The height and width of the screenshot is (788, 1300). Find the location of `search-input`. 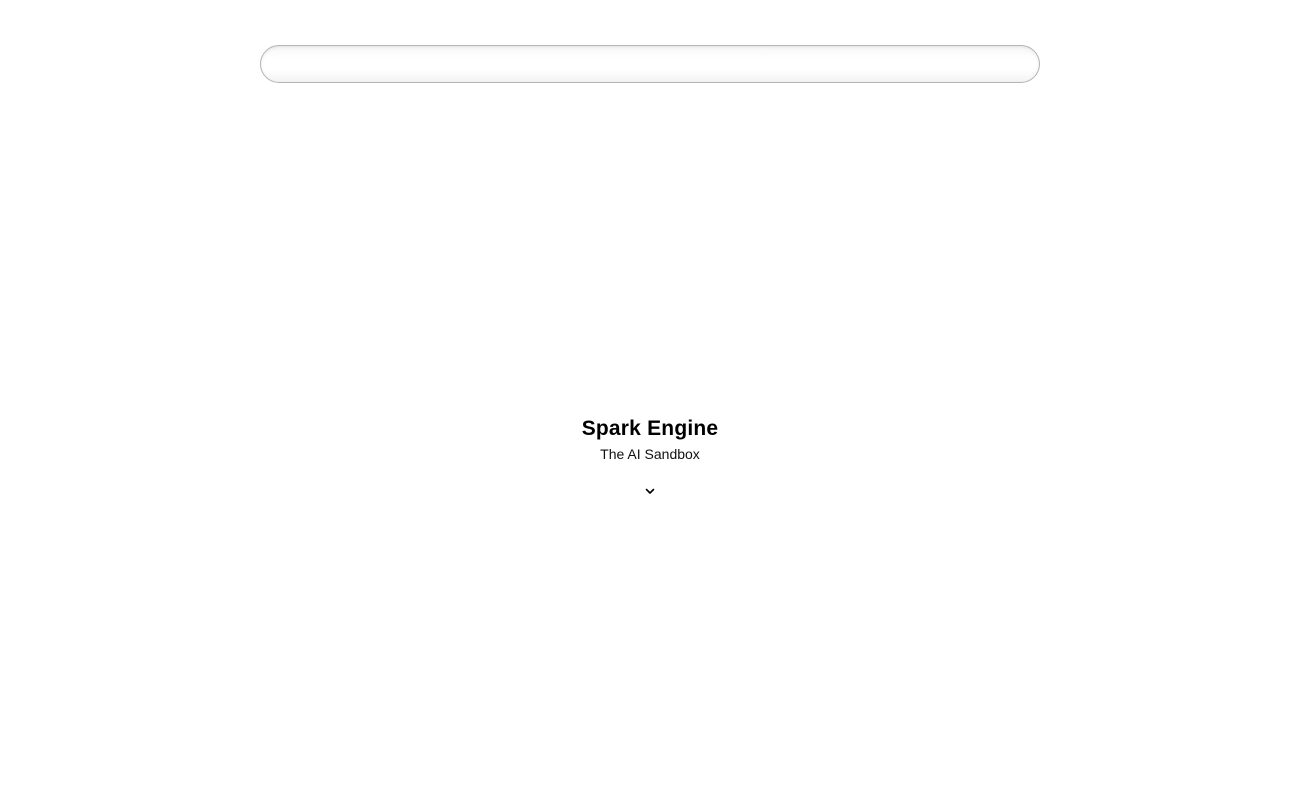

search-input is located at coordinates (650, 64).